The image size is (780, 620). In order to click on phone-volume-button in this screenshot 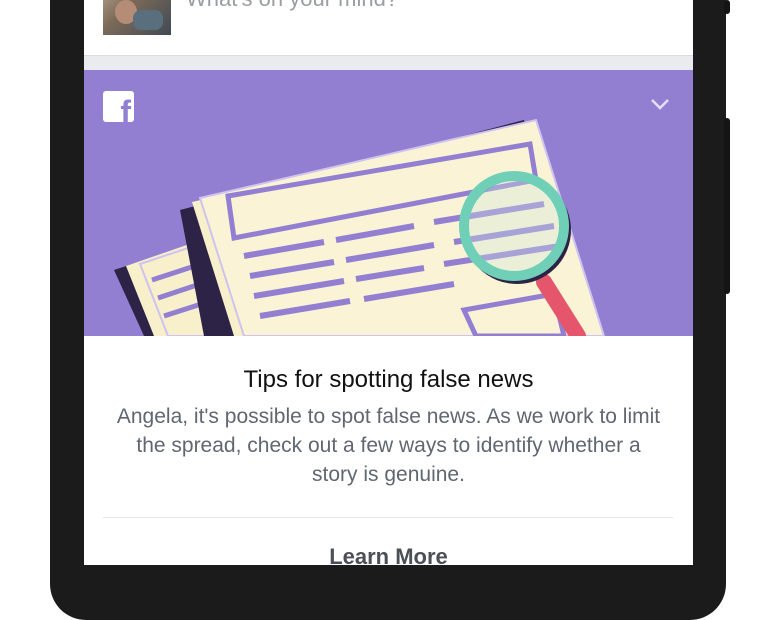, I will do `click(727, 206)`.